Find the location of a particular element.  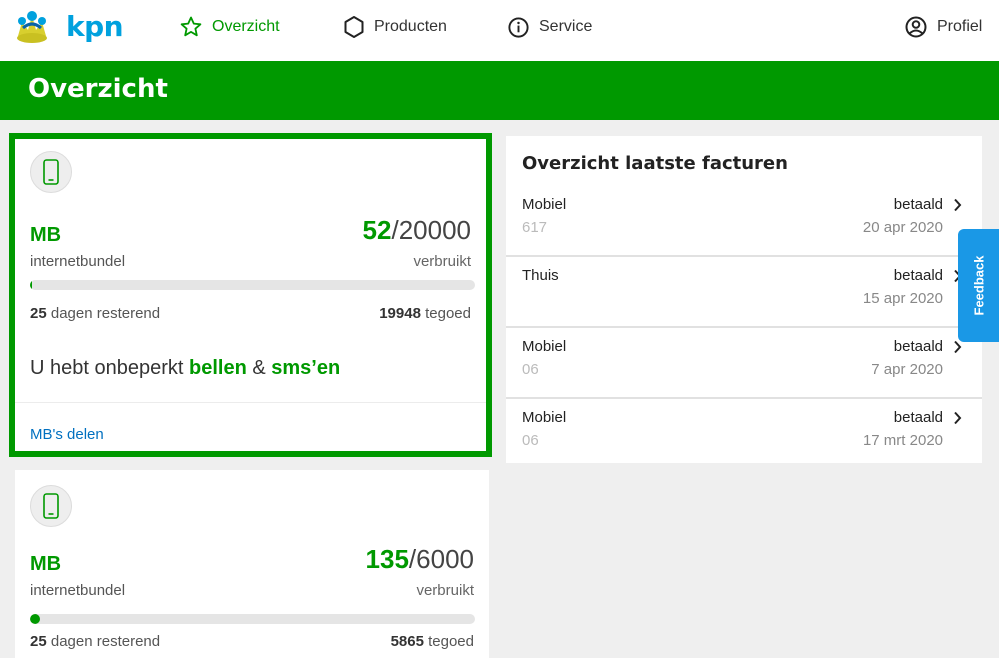

nav-producten: Producten is located at coordinates (395, 27).